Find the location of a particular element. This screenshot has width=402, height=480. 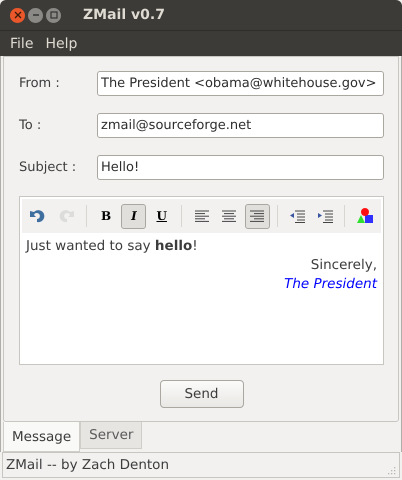

text-line: The President is located at coordinates (330, 284).